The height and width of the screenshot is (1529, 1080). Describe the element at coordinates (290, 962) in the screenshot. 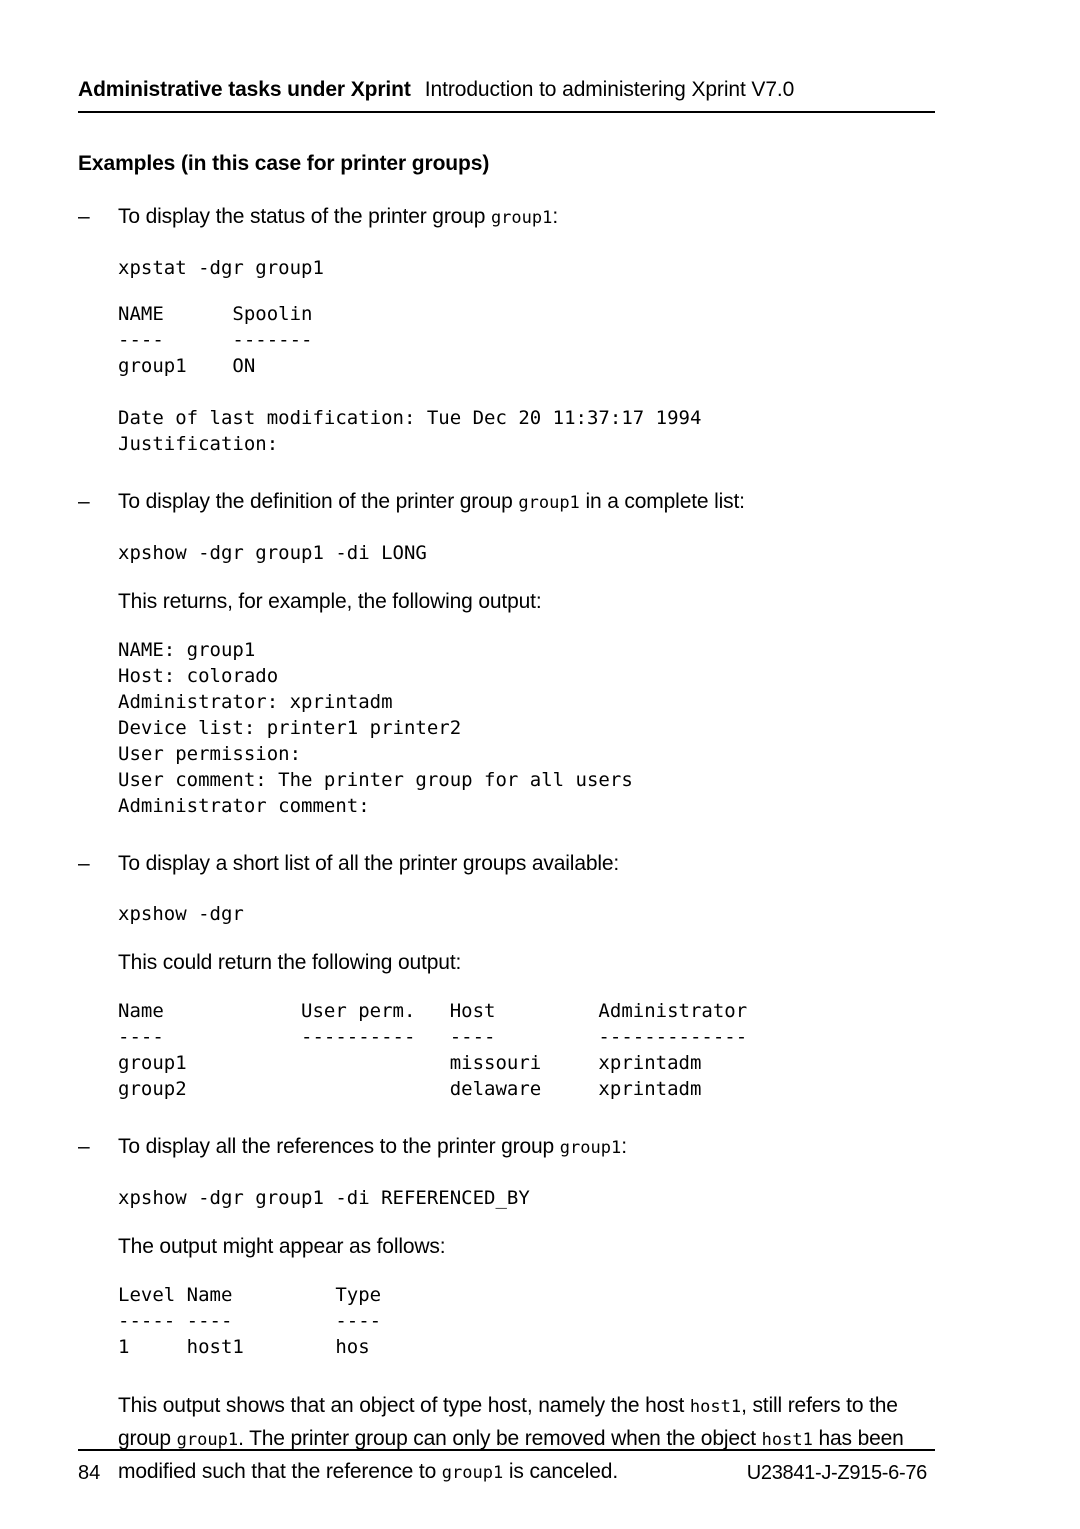

I see `intro-text-could-return: This could return the following output:` at that location.